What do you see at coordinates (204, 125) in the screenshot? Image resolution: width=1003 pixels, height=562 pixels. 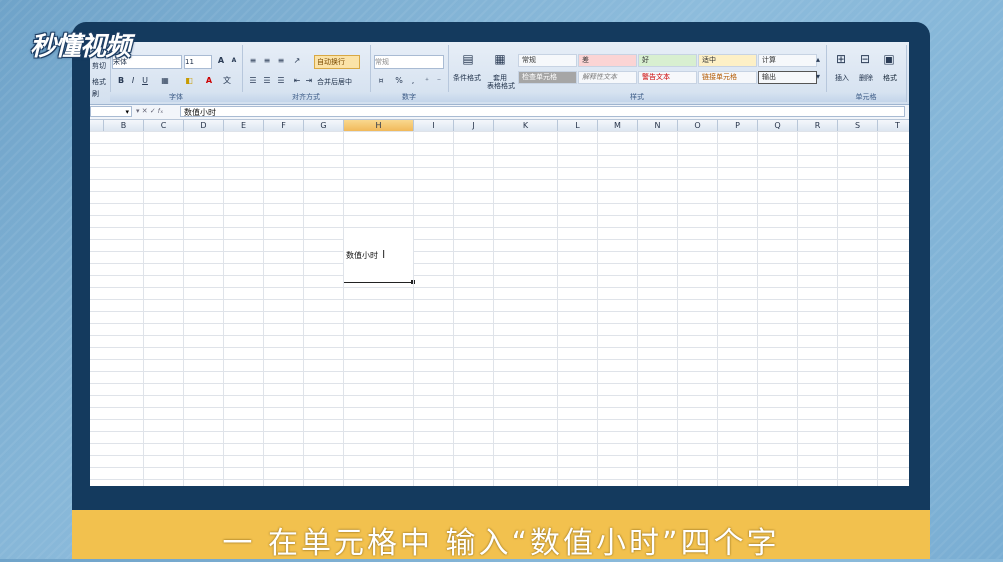 I see `column-header-d: D` at bounding box center [204, 125].